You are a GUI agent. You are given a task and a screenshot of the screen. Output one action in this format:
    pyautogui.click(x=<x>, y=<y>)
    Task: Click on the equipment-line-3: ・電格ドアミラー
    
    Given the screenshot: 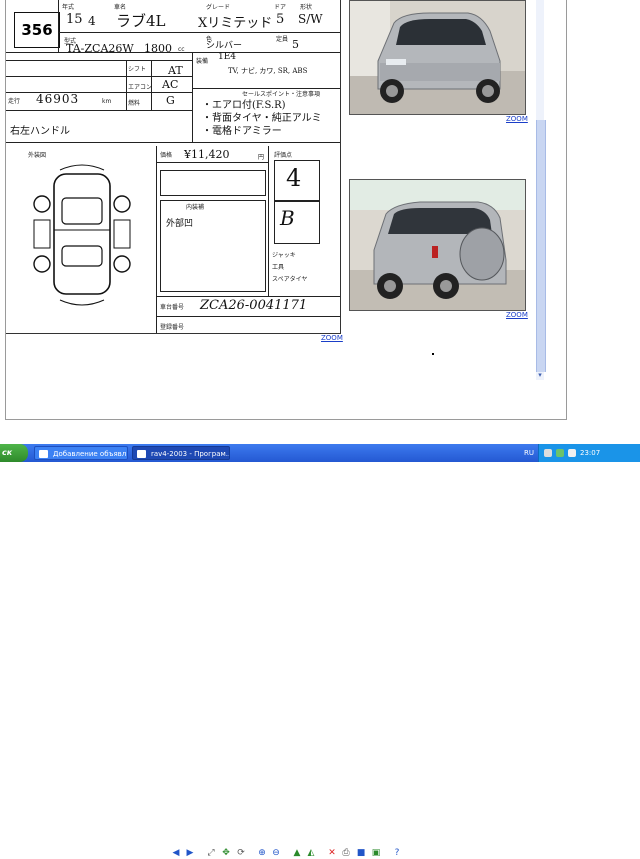 What is the action you would take?
    pyautogui.click(x=242, y=131)
    